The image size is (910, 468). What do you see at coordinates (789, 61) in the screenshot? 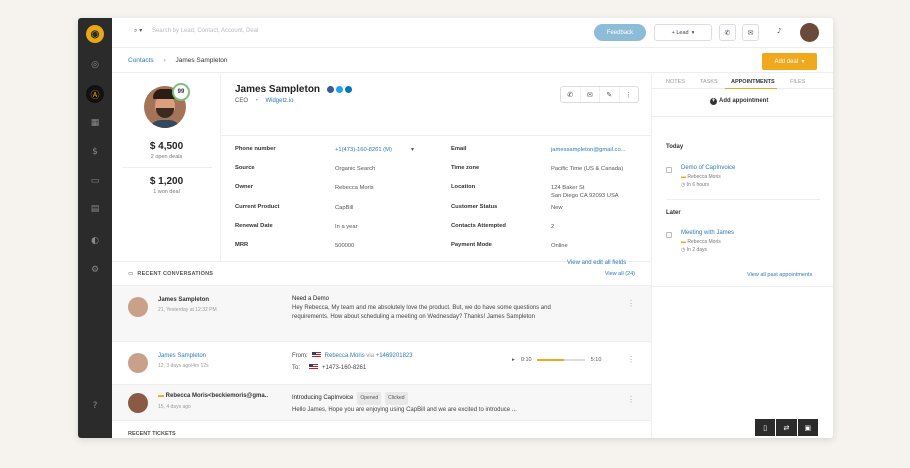
I see `add-deal-button: Add deal ▾` at bounding box center [789, 61].